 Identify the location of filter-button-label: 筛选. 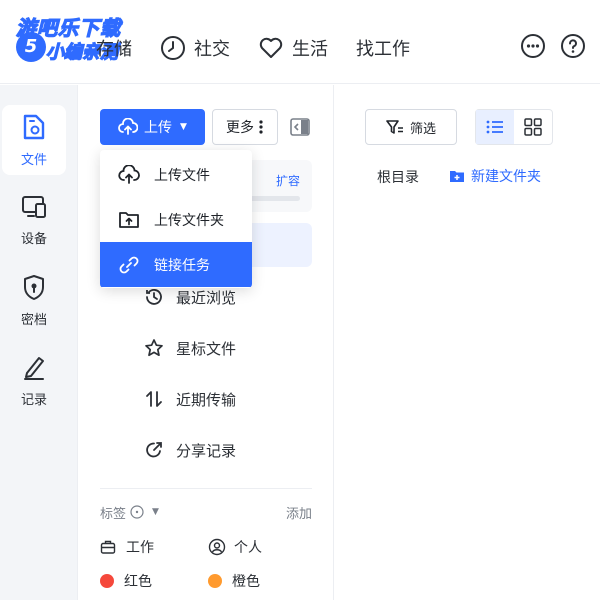
(422, 129).